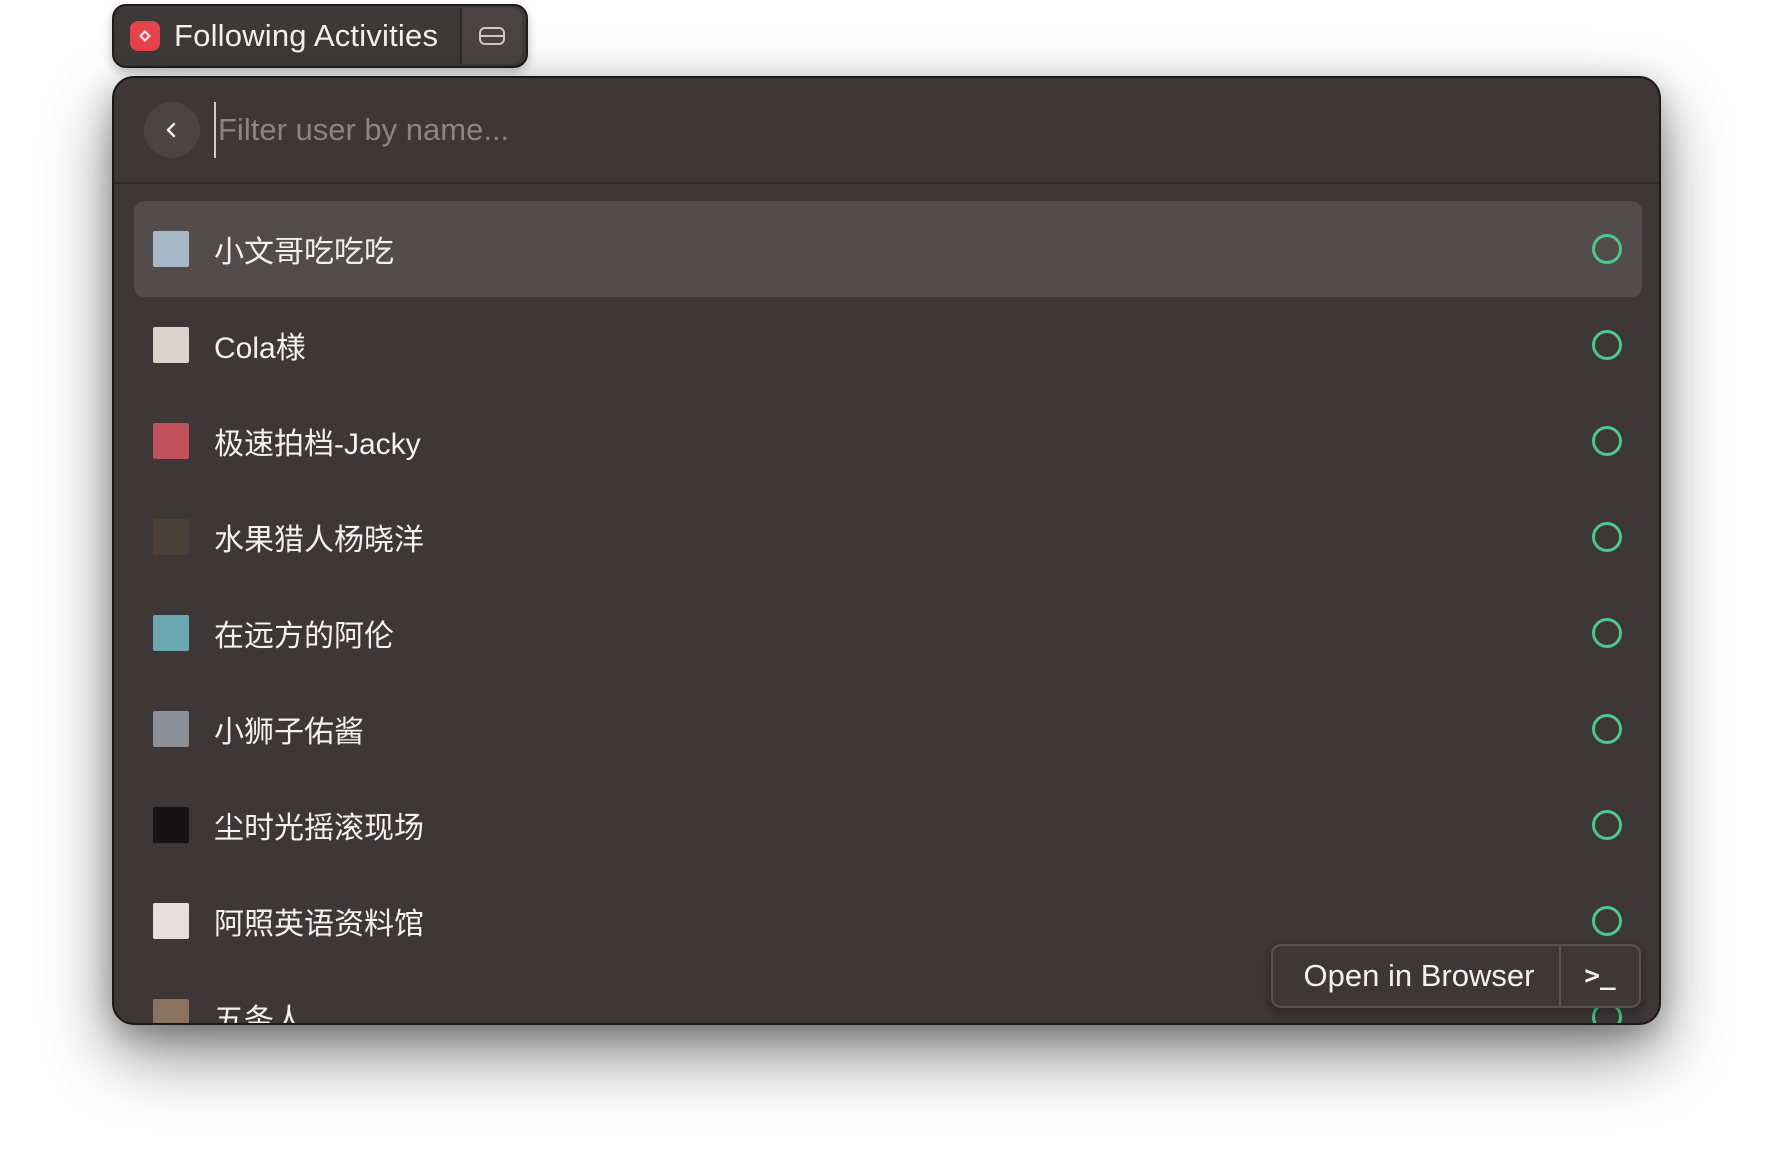  I want to click on actions-toggle-button: >_, so click(1599, 976).